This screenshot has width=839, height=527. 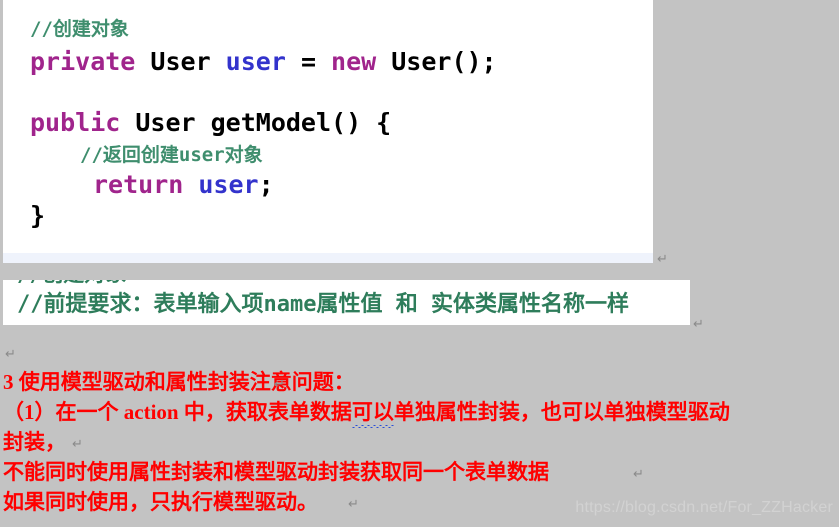 I want to click on token-keyword-public: public, so click(x=75, y=122).